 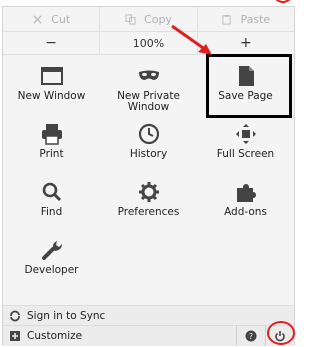 I want to click on tile-label: Preferences, so click(x=148, y=212).